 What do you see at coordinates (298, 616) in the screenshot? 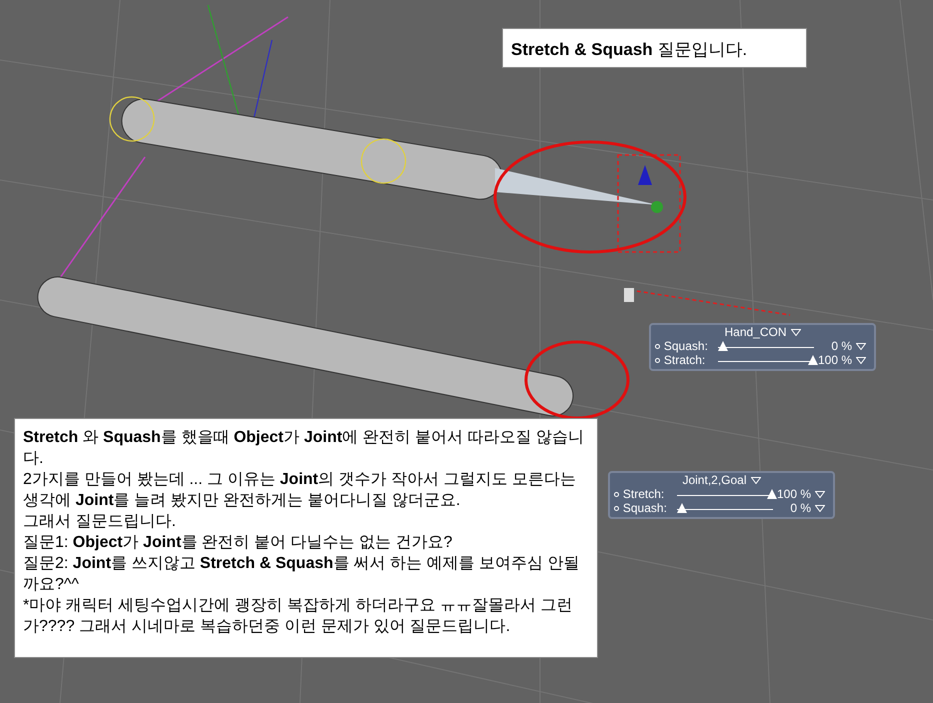
I see `question-paragraph: *마야 캐릭터 세팅수업시간에 괭장히 복잡하게 하더라구요 ㅠㅠ잘몰라서 그런가???? 그래서 시네마로 복습하던중 이런 문제가 있어 질문드립니다.` at bounding box center [298, 616].